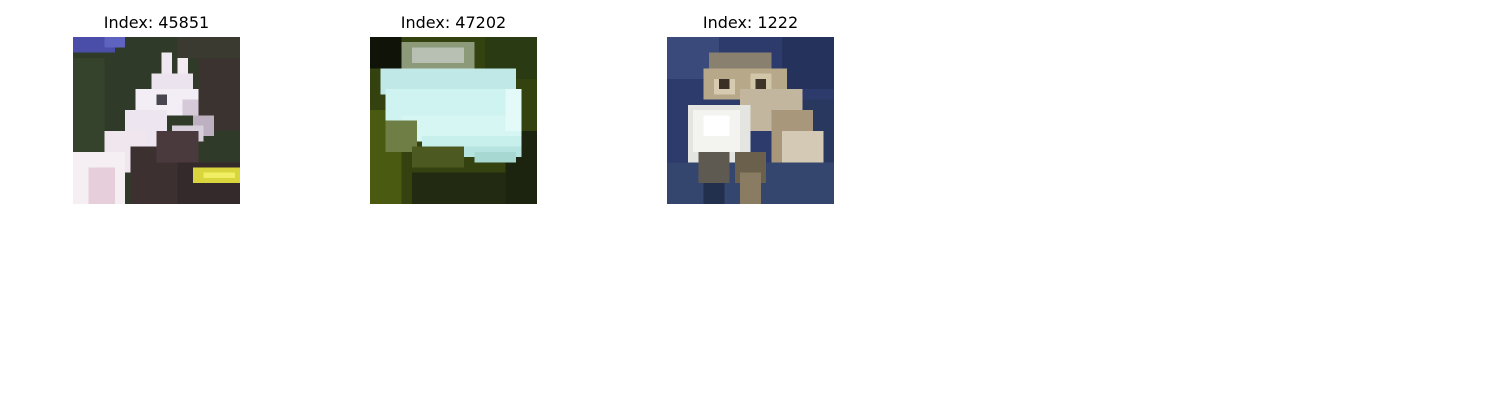 This screenshot has width=1500, height=400. Describe the element at coordinates (453, 22) in the screenshot. I see `panel-title: Index: 47202` at that location.